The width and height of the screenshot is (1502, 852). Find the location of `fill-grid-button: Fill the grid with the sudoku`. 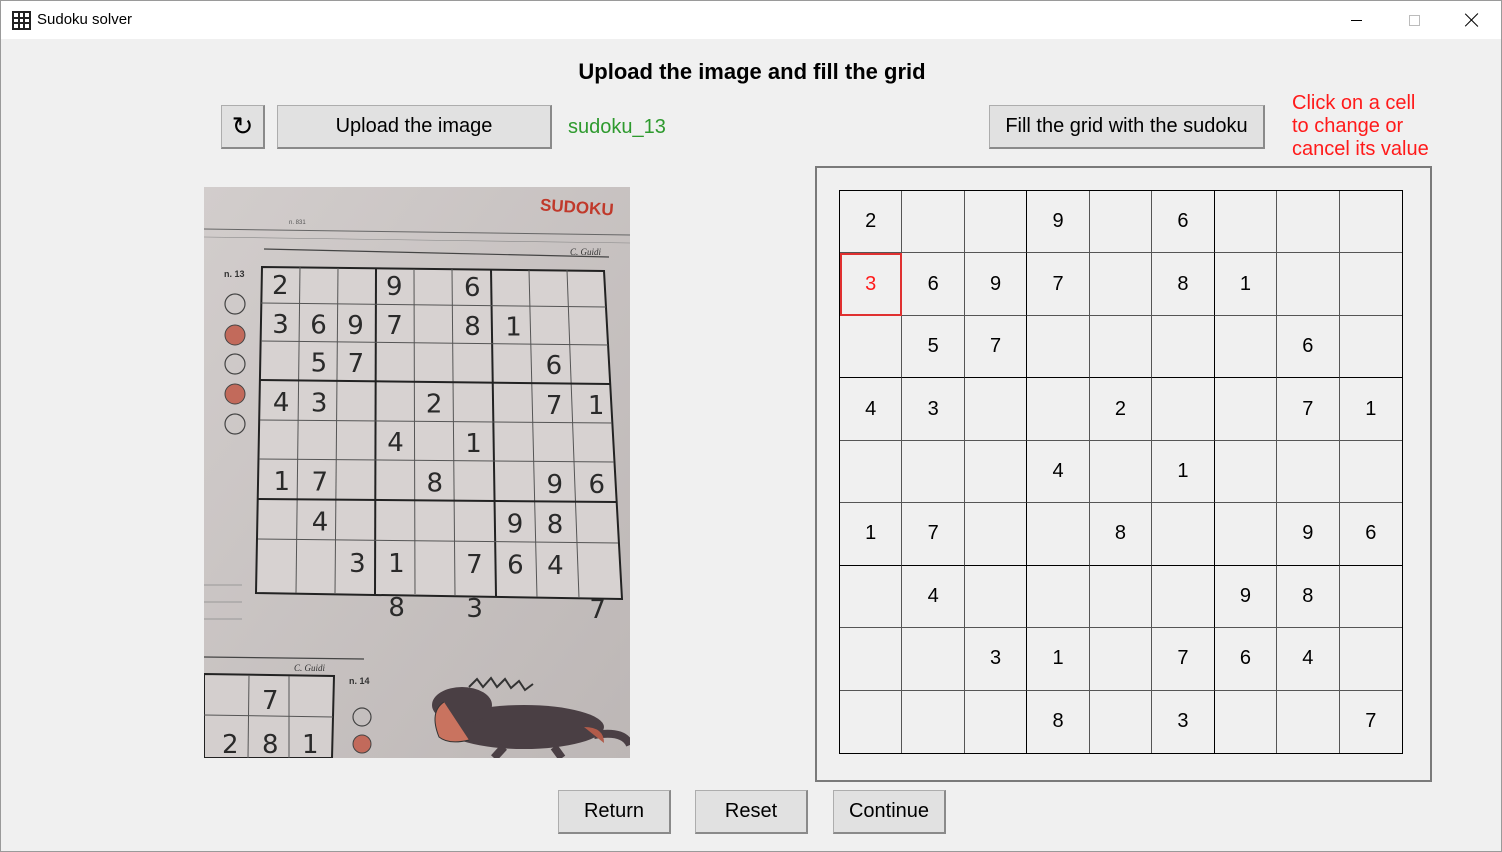

fill-grid-button: Fill the grid with the sudoku is located at coordinates (1127, 127).